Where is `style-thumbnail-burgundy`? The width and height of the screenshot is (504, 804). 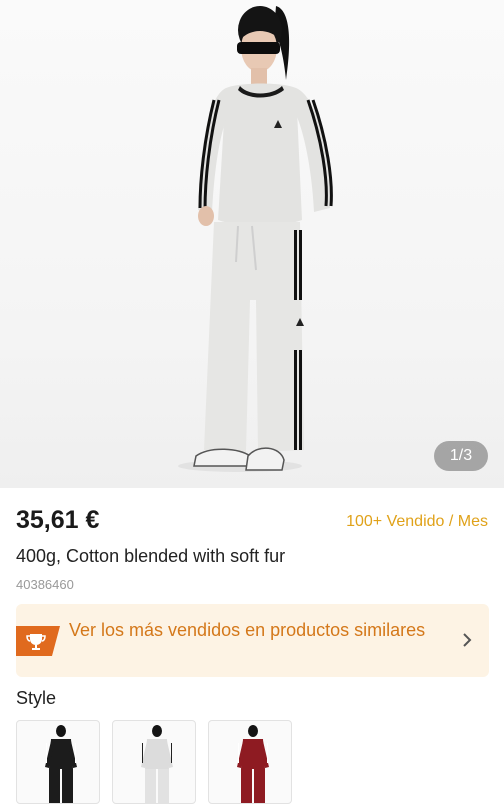
style-thumbnail-burgundy is located at coordinates (253, 764).